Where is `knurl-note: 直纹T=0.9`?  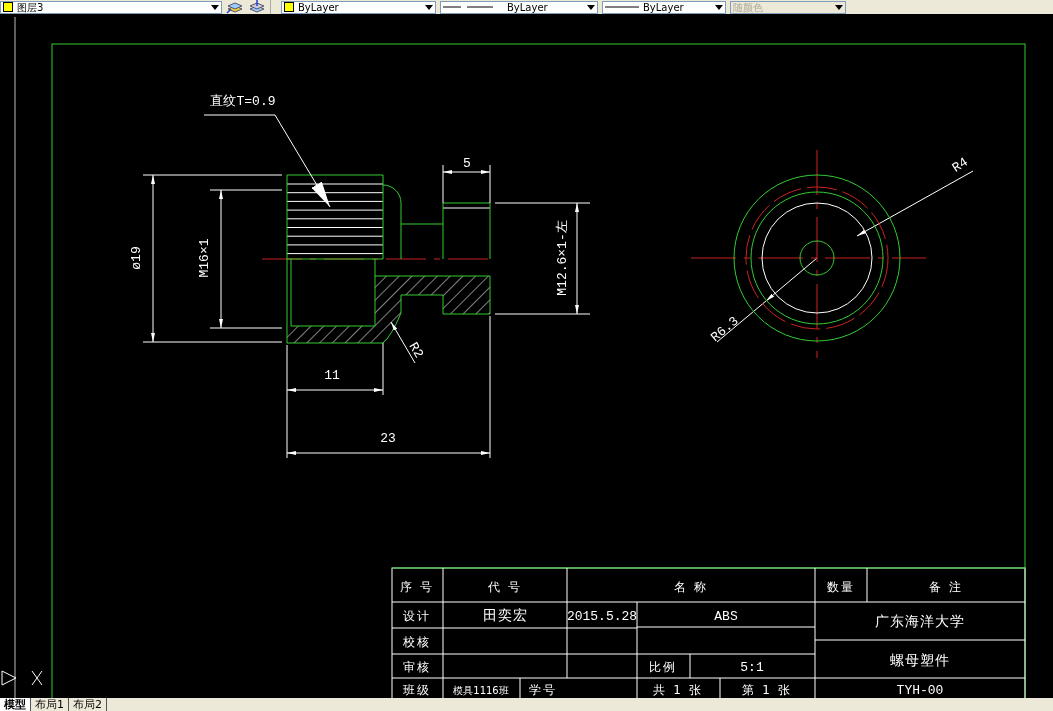
knurl-note: 直纹T=0.9 is located at coordinates (243, 101).